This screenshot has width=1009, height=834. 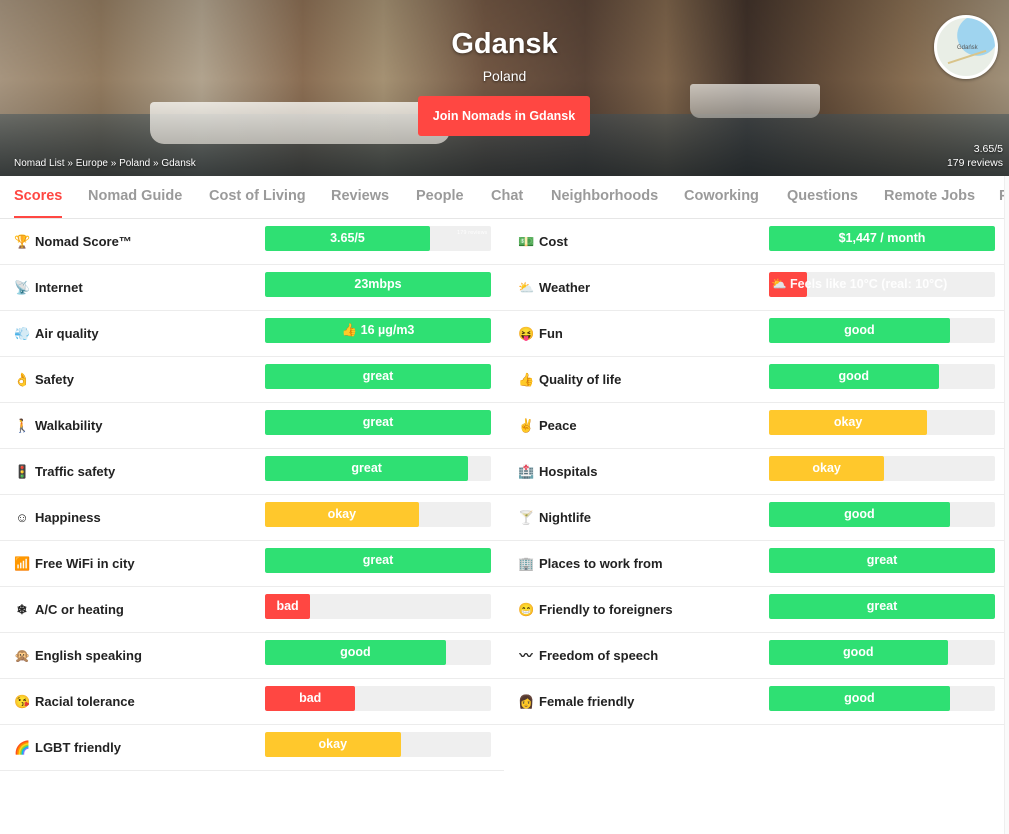 What do you see at coordinates (68, 517) in the screenshot?
I see `score-label-text: Happiness` at bounding box center [68, 517].